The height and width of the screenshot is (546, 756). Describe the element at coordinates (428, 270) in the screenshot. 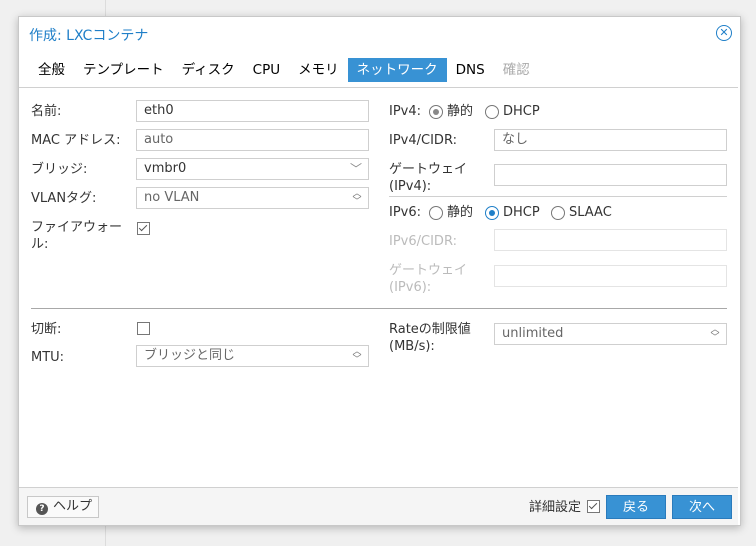

I see `gateway6-label-line1: ゲートウェイ` at that location.